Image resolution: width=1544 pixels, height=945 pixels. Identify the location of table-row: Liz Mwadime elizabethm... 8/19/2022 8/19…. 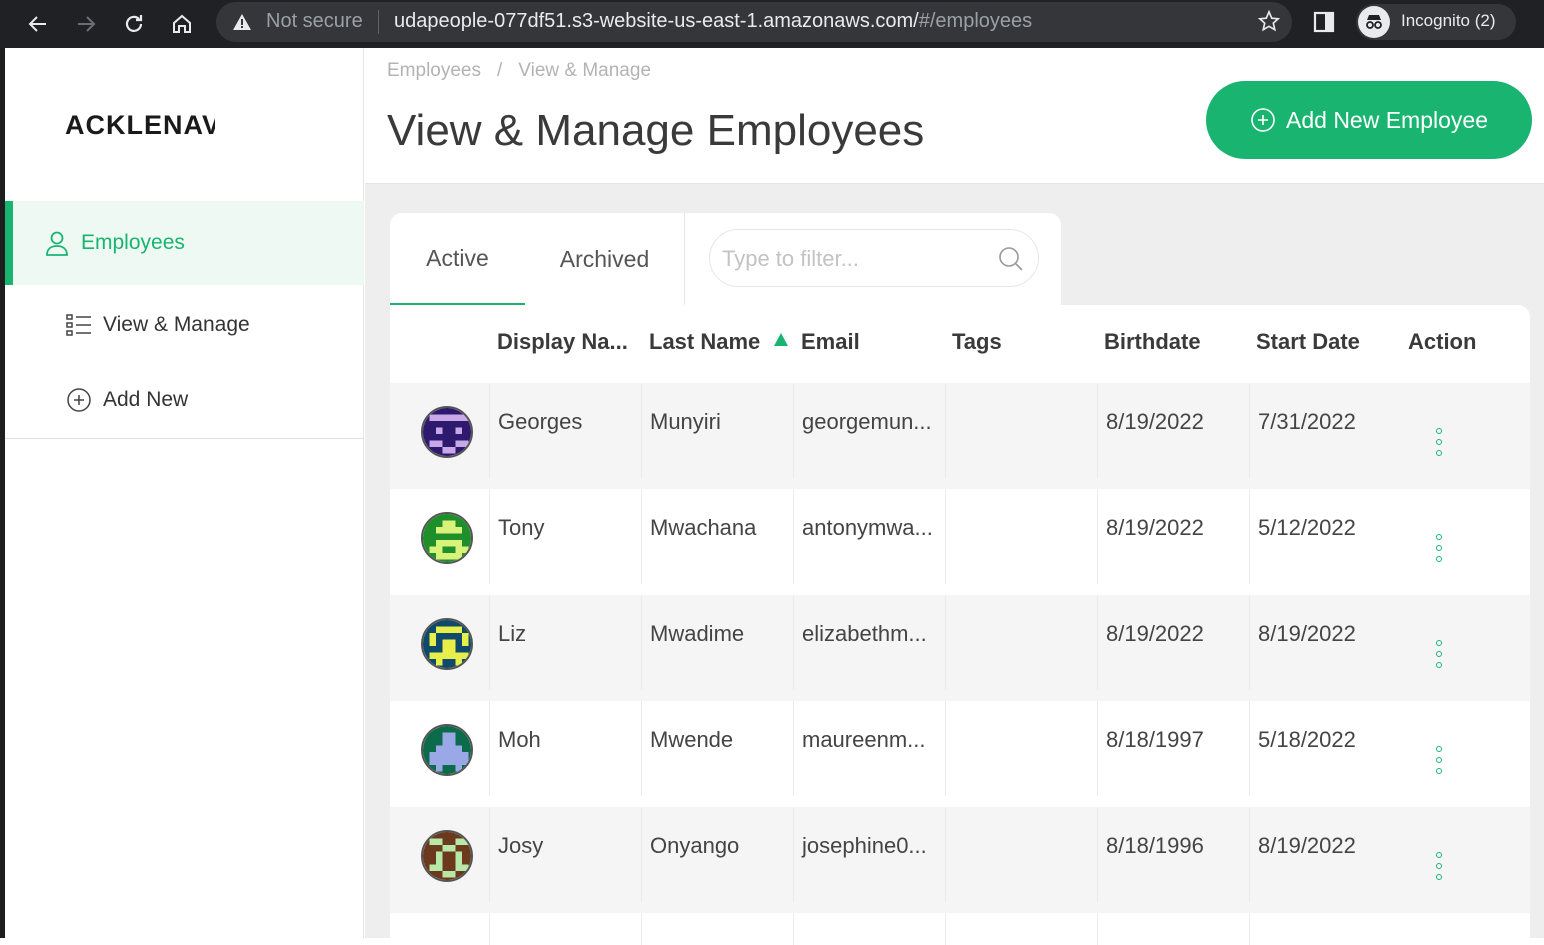
(960, 648).